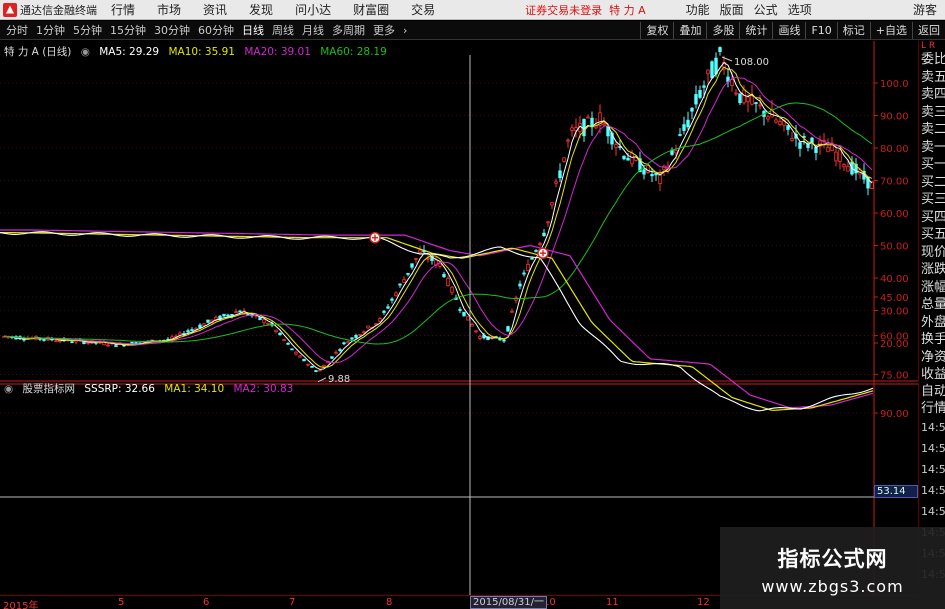  Describe the element at coordinates (339, 379) in the screenshot. I see `low-price-label: 9.88` at that location.